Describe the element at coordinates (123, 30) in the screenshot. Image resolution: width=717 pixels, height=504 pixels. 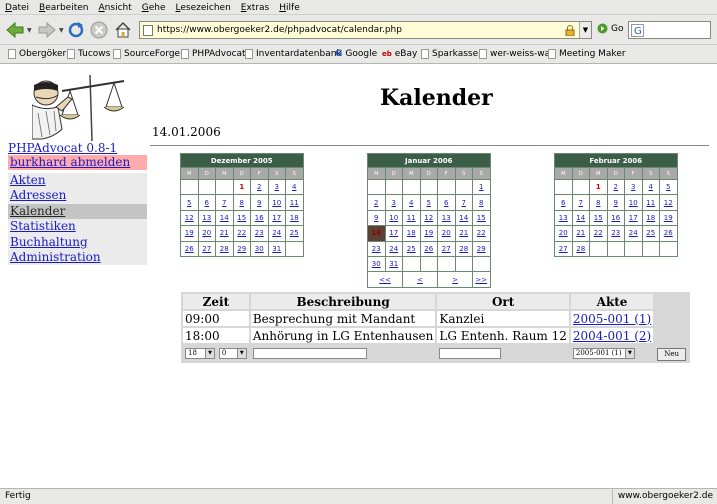
I see `home-button` at that location.